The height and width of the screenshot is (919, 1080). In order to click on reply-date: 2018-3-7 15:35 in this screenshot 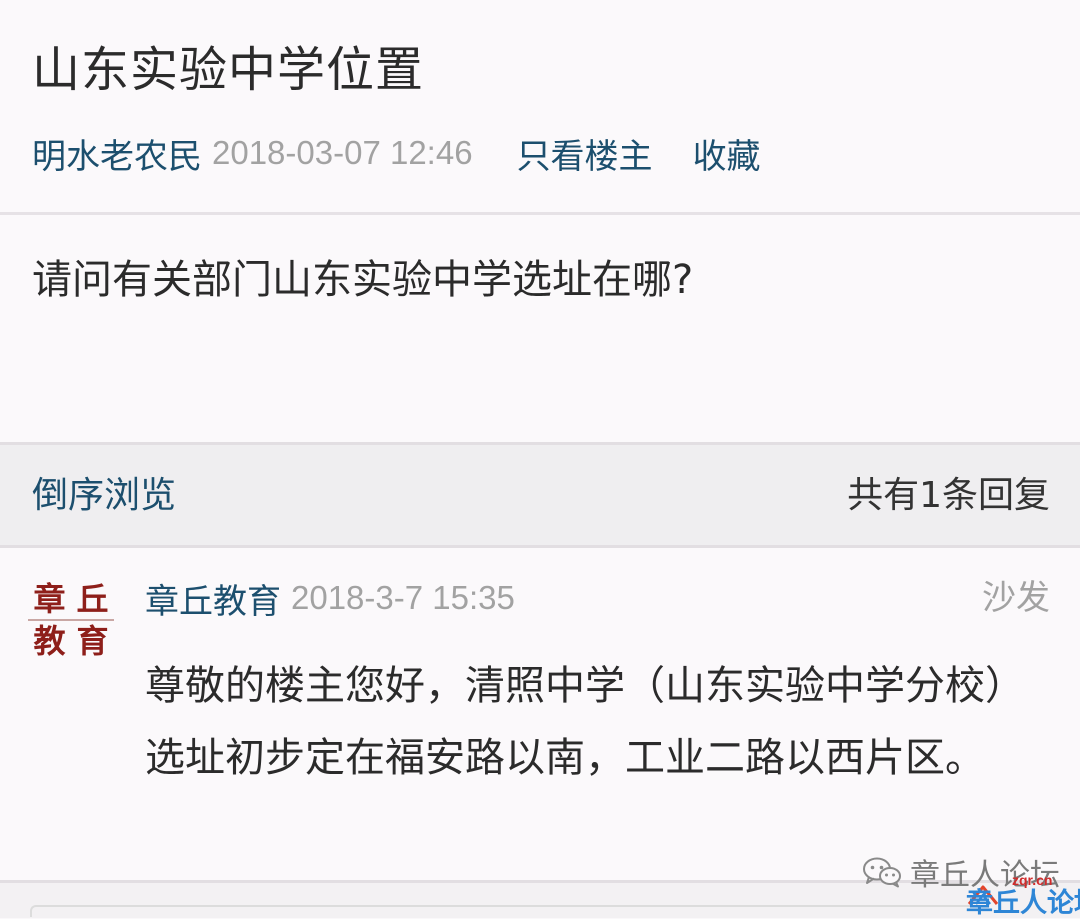, I will do `click(403, 597)`.